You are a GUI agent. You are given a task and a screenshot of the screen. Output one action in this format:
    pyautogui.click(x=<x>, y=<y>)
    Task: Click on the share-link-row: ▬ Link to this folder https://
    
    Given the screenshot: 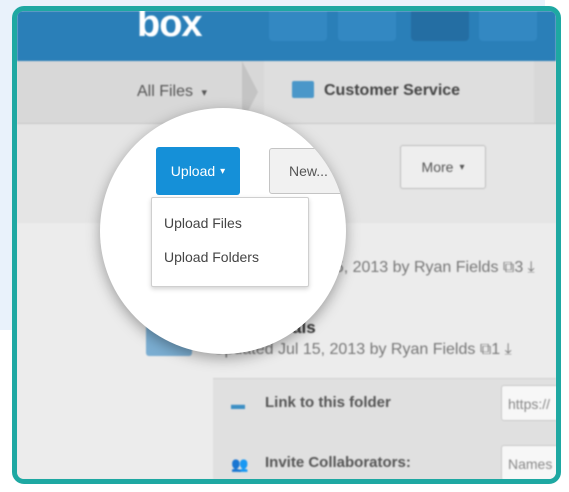 What is the action you would take?
    pyautogui.click(x=384, y=404)
    